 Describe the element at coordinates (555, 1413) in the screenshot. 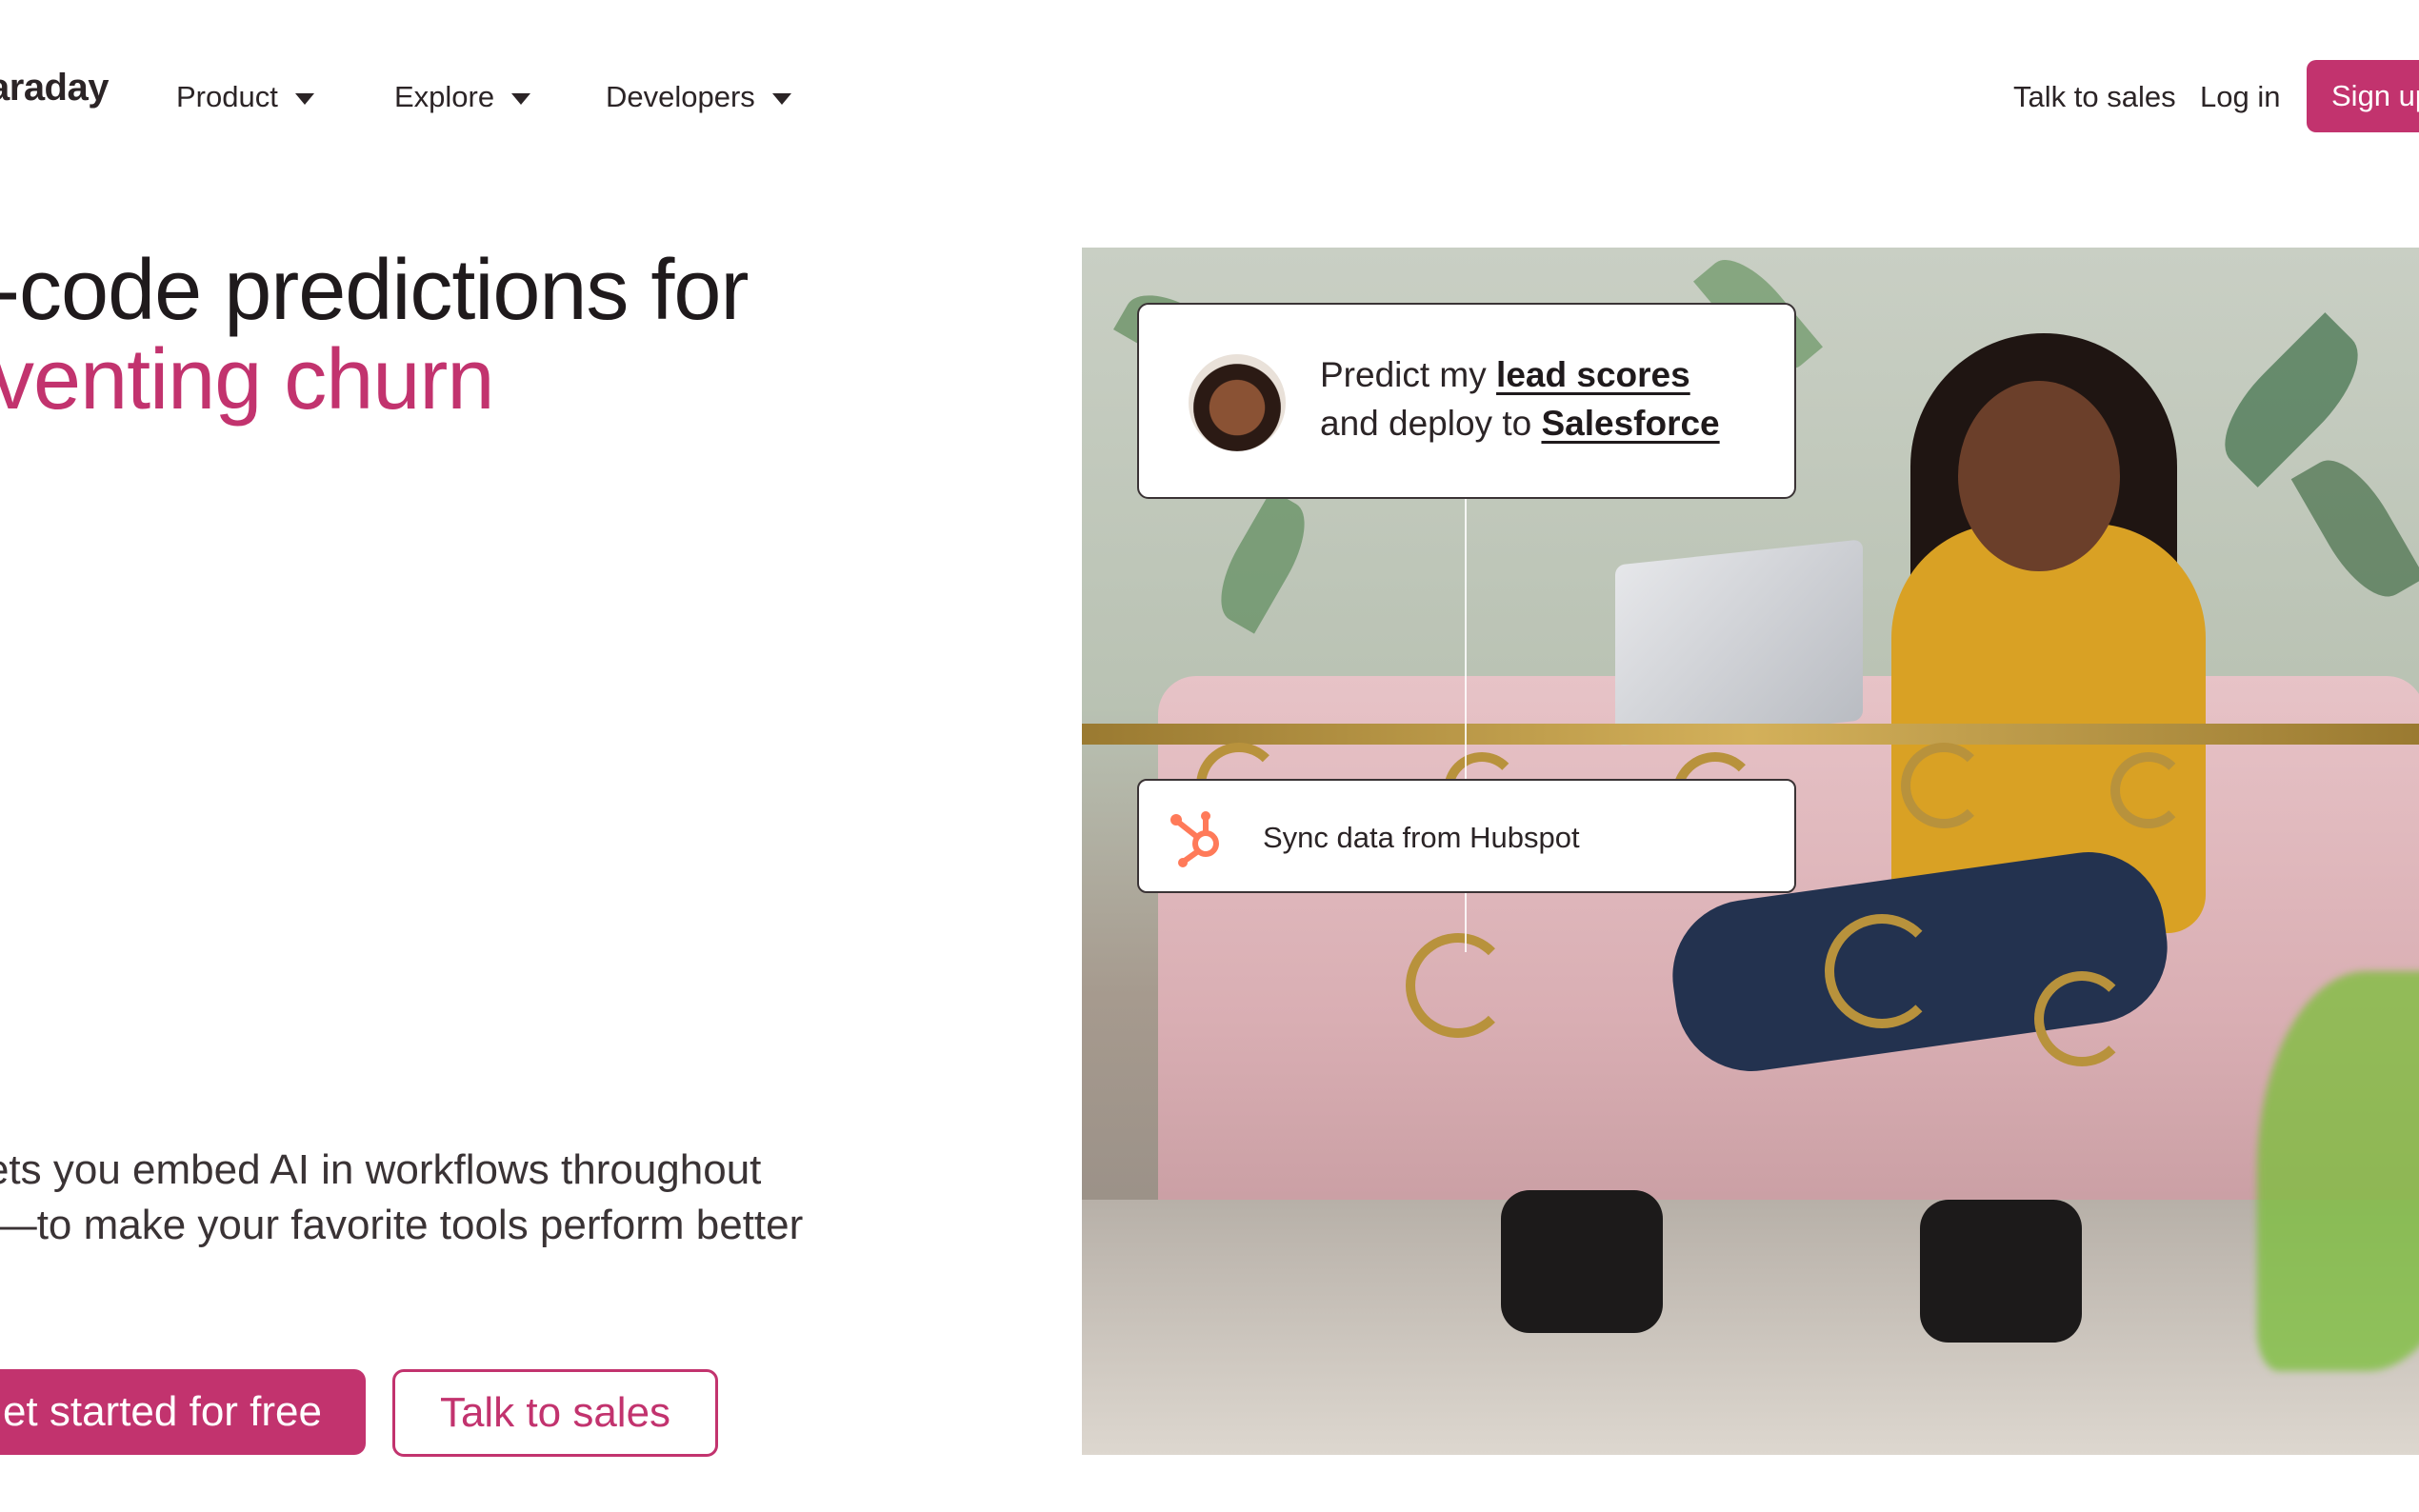

I see `talk-to-sales-button: Talk to sales` at that location.